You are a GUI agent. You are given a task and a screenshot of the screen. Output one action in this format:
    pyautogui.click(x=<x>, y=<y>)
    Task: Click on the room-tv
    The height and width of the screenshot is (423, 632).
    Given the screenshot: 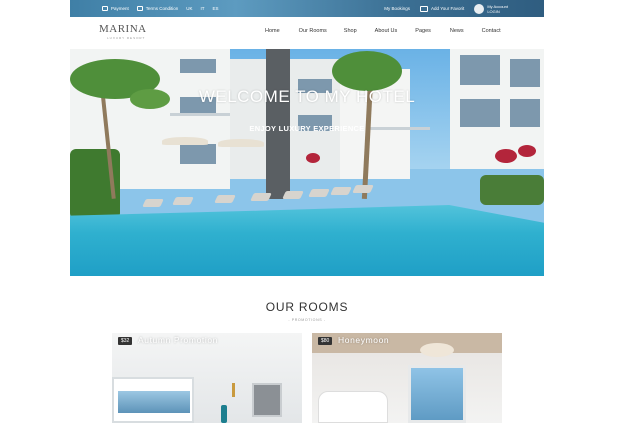 What is the action you would take?
    pyautogui.click(x=267, y=400)
    